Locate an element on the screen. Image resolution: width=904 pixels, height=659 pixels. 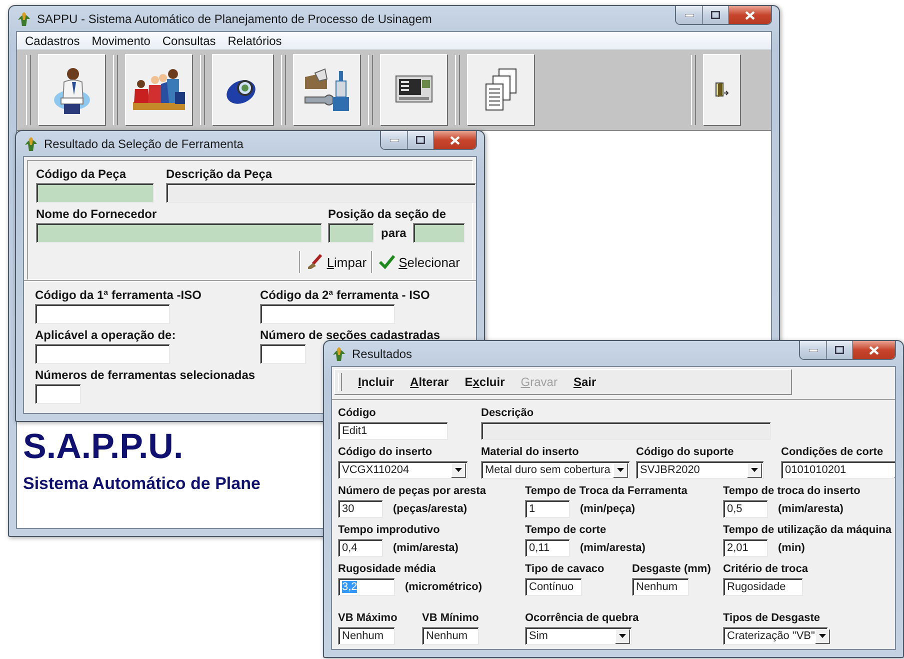
field-label: Tipo de cavaco is located at coordinates (564, 569).